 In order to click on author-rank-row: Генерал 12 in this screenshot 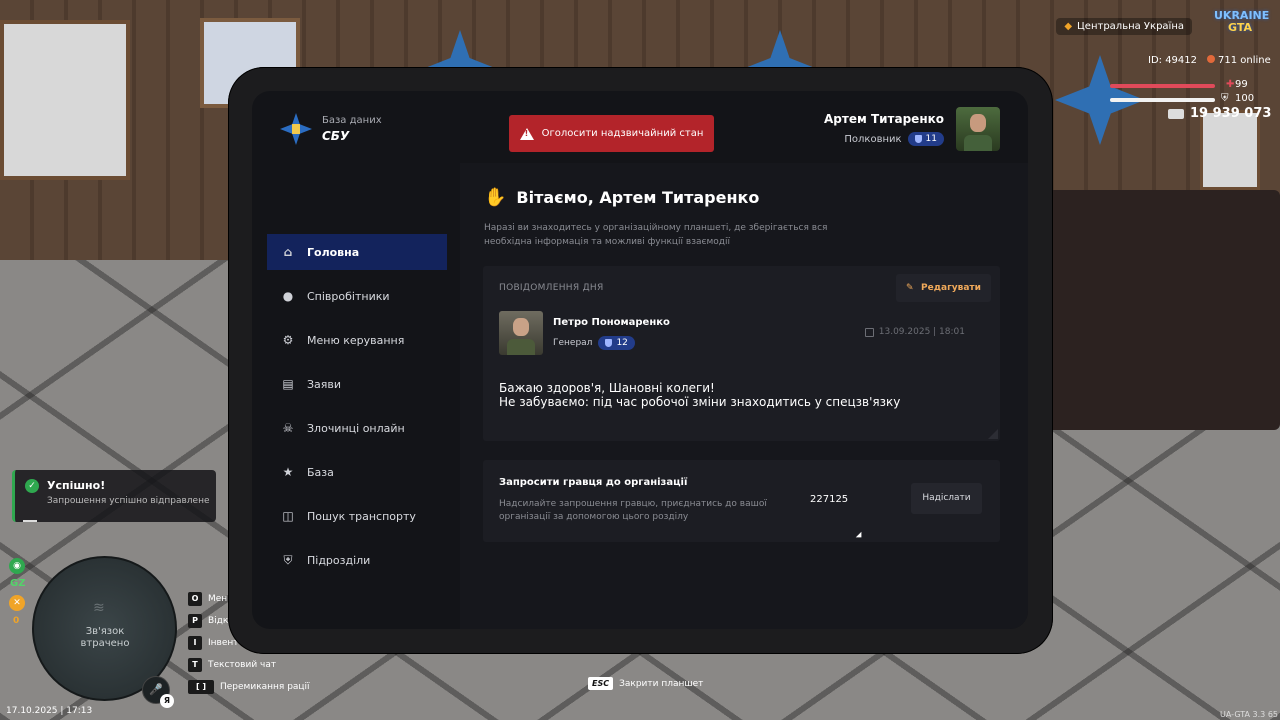, I will do `click(594, 343)`.